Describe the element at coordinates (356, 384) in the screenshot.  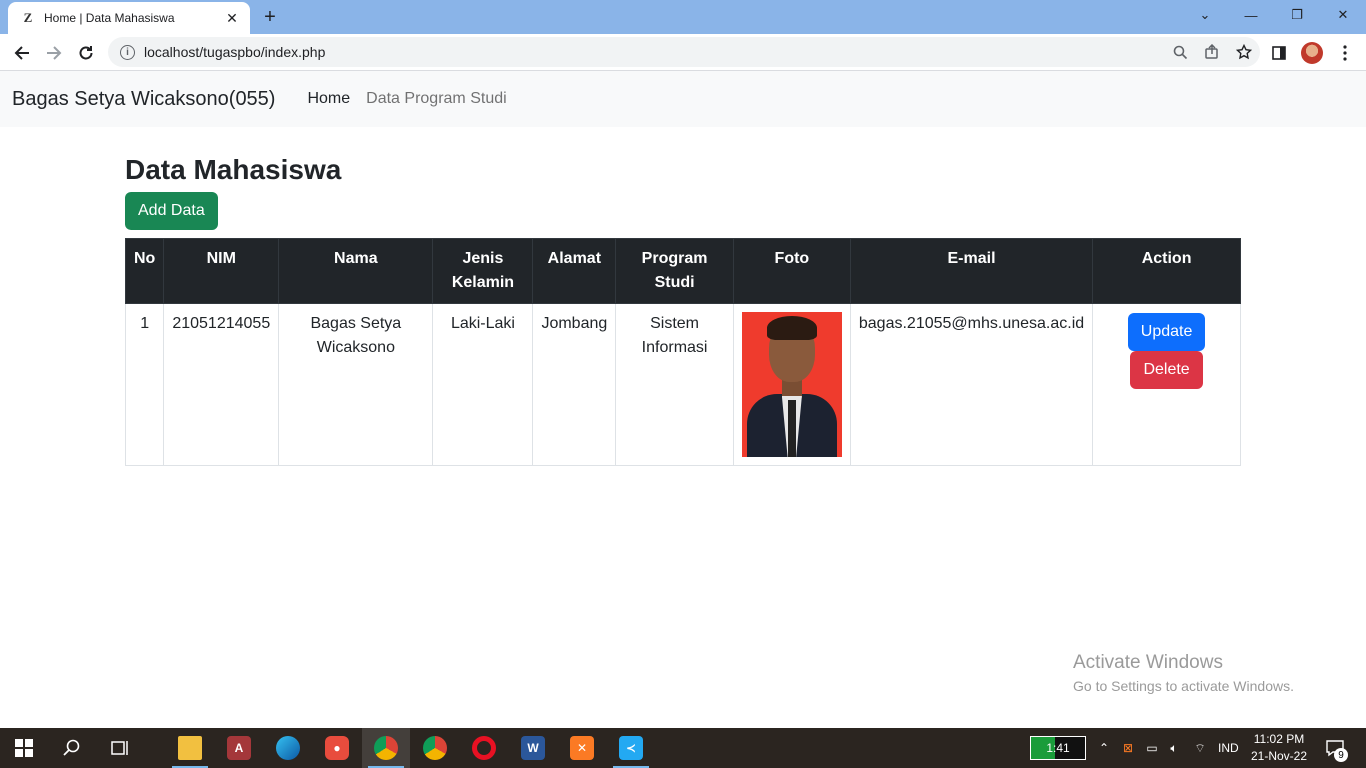
I see `cell-nama: Bagas Setya Wicaksono` at that location.